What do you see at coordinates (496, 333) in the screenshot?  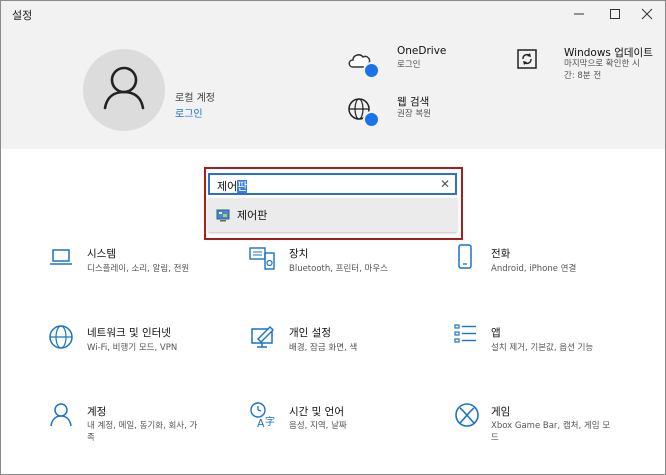 I see `category-apps-title: 앱` at bounding box center [496, 333].